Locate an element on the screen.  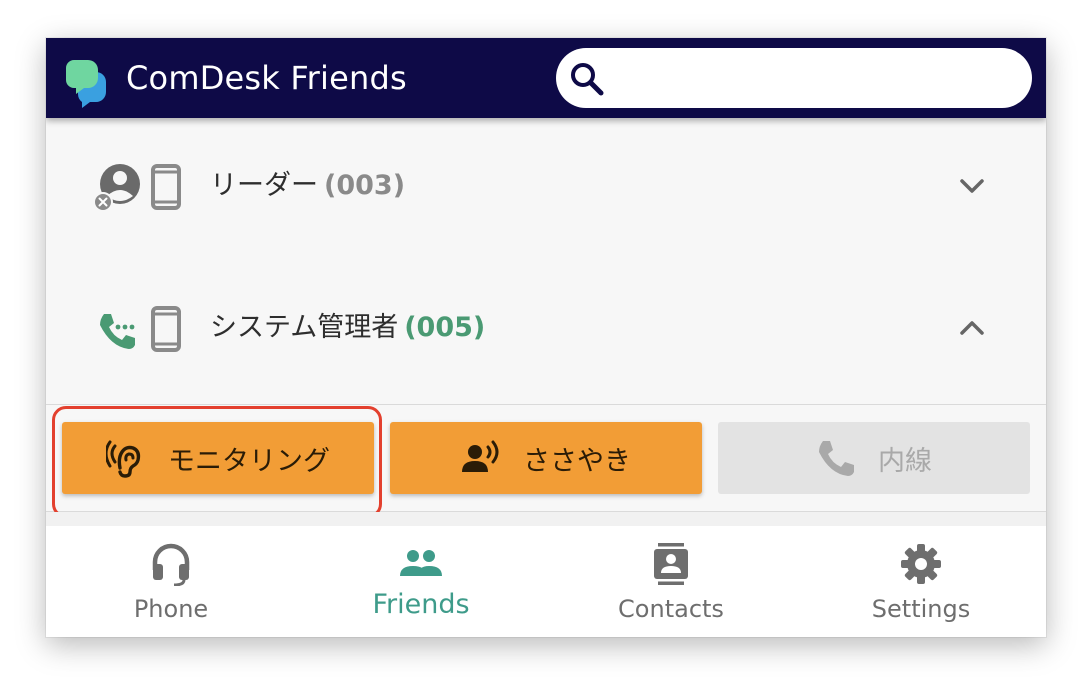
contact-card-icon is located at coordinates (671, 564).